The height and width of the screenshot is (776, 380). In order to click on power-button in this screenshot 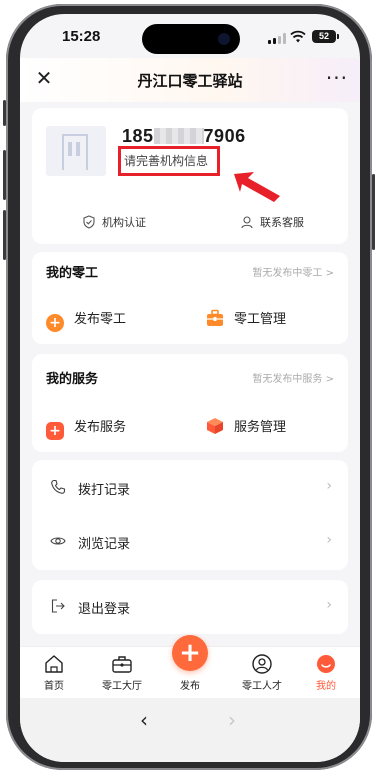, I will do `click(373, 212)`.